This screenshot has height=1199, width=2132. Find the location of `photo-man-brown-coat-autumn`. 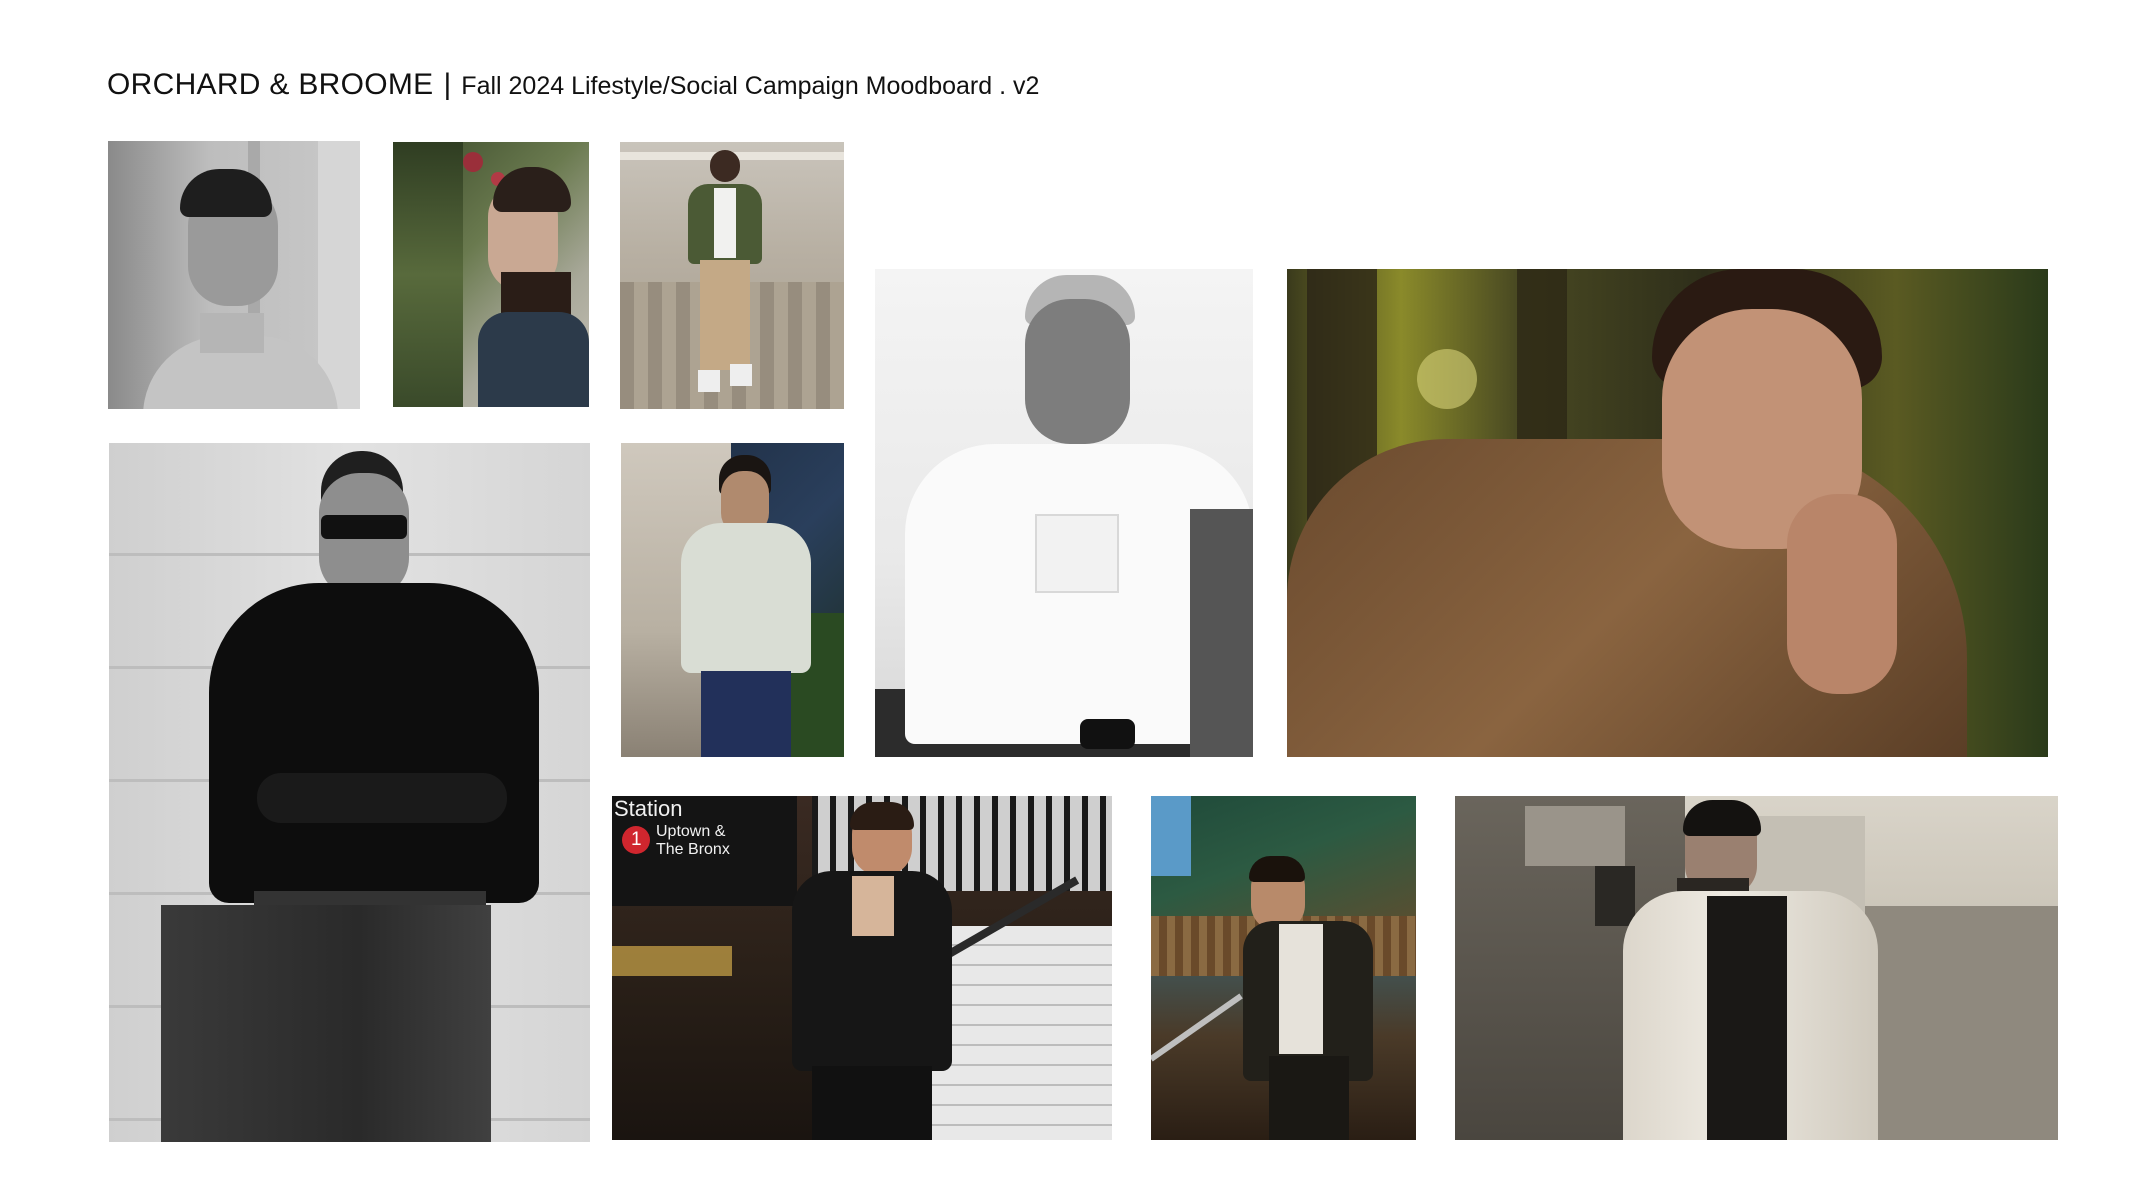

photo-man-brown-coat-autumn is located at coordinates (1667, 513).